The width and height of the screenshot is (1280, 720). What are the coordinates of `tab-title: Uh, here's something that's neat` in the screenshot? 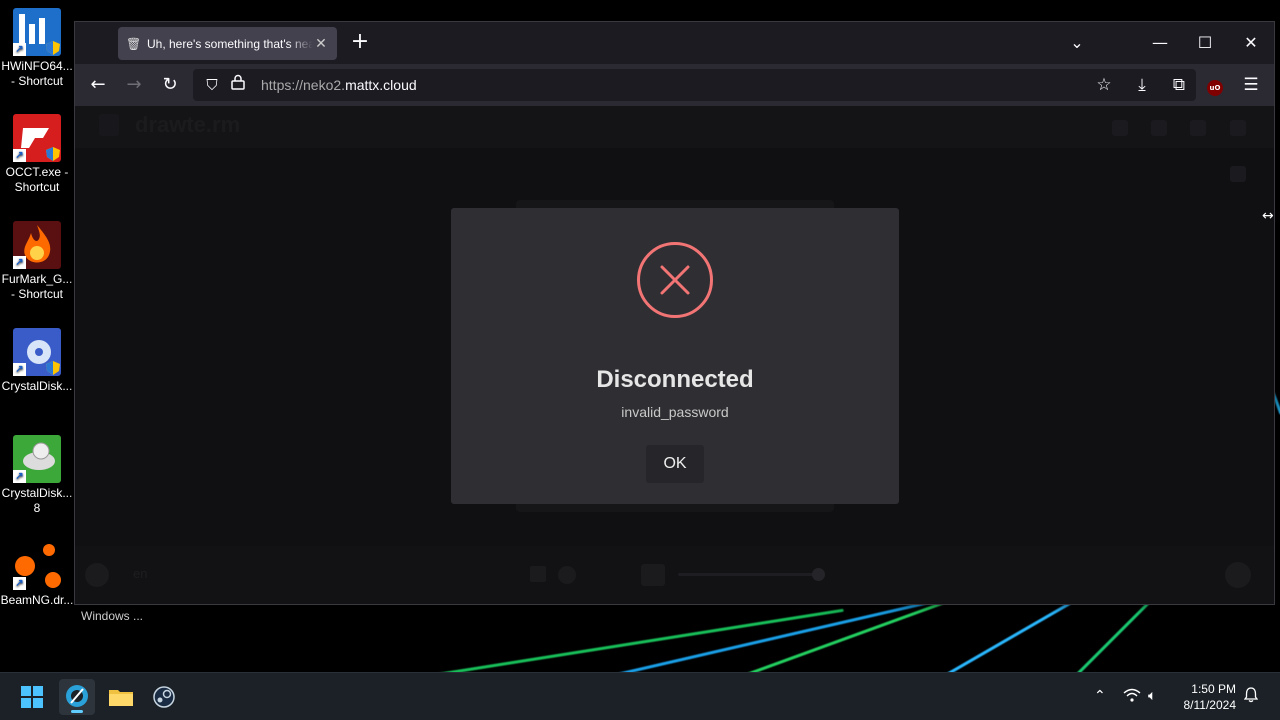 It's located at (230, 43).